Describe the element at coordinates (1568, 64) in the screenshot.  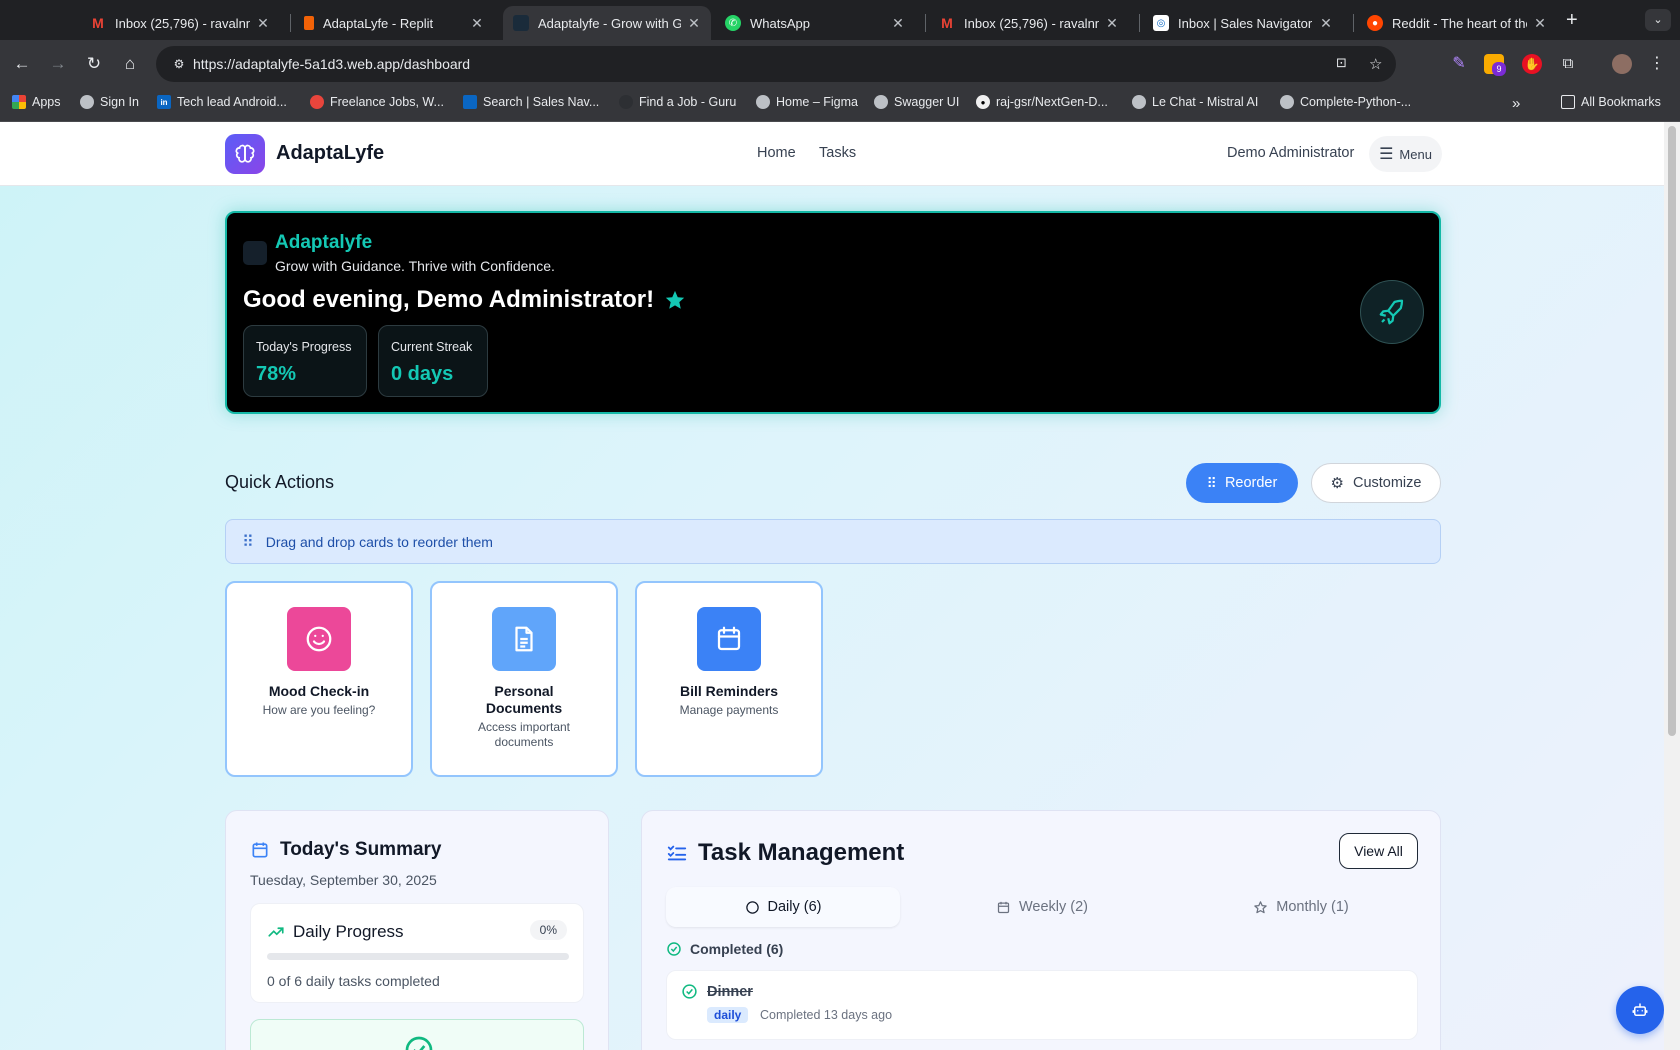
I see `extensions-puzzle-icon: ⧉` at that location.